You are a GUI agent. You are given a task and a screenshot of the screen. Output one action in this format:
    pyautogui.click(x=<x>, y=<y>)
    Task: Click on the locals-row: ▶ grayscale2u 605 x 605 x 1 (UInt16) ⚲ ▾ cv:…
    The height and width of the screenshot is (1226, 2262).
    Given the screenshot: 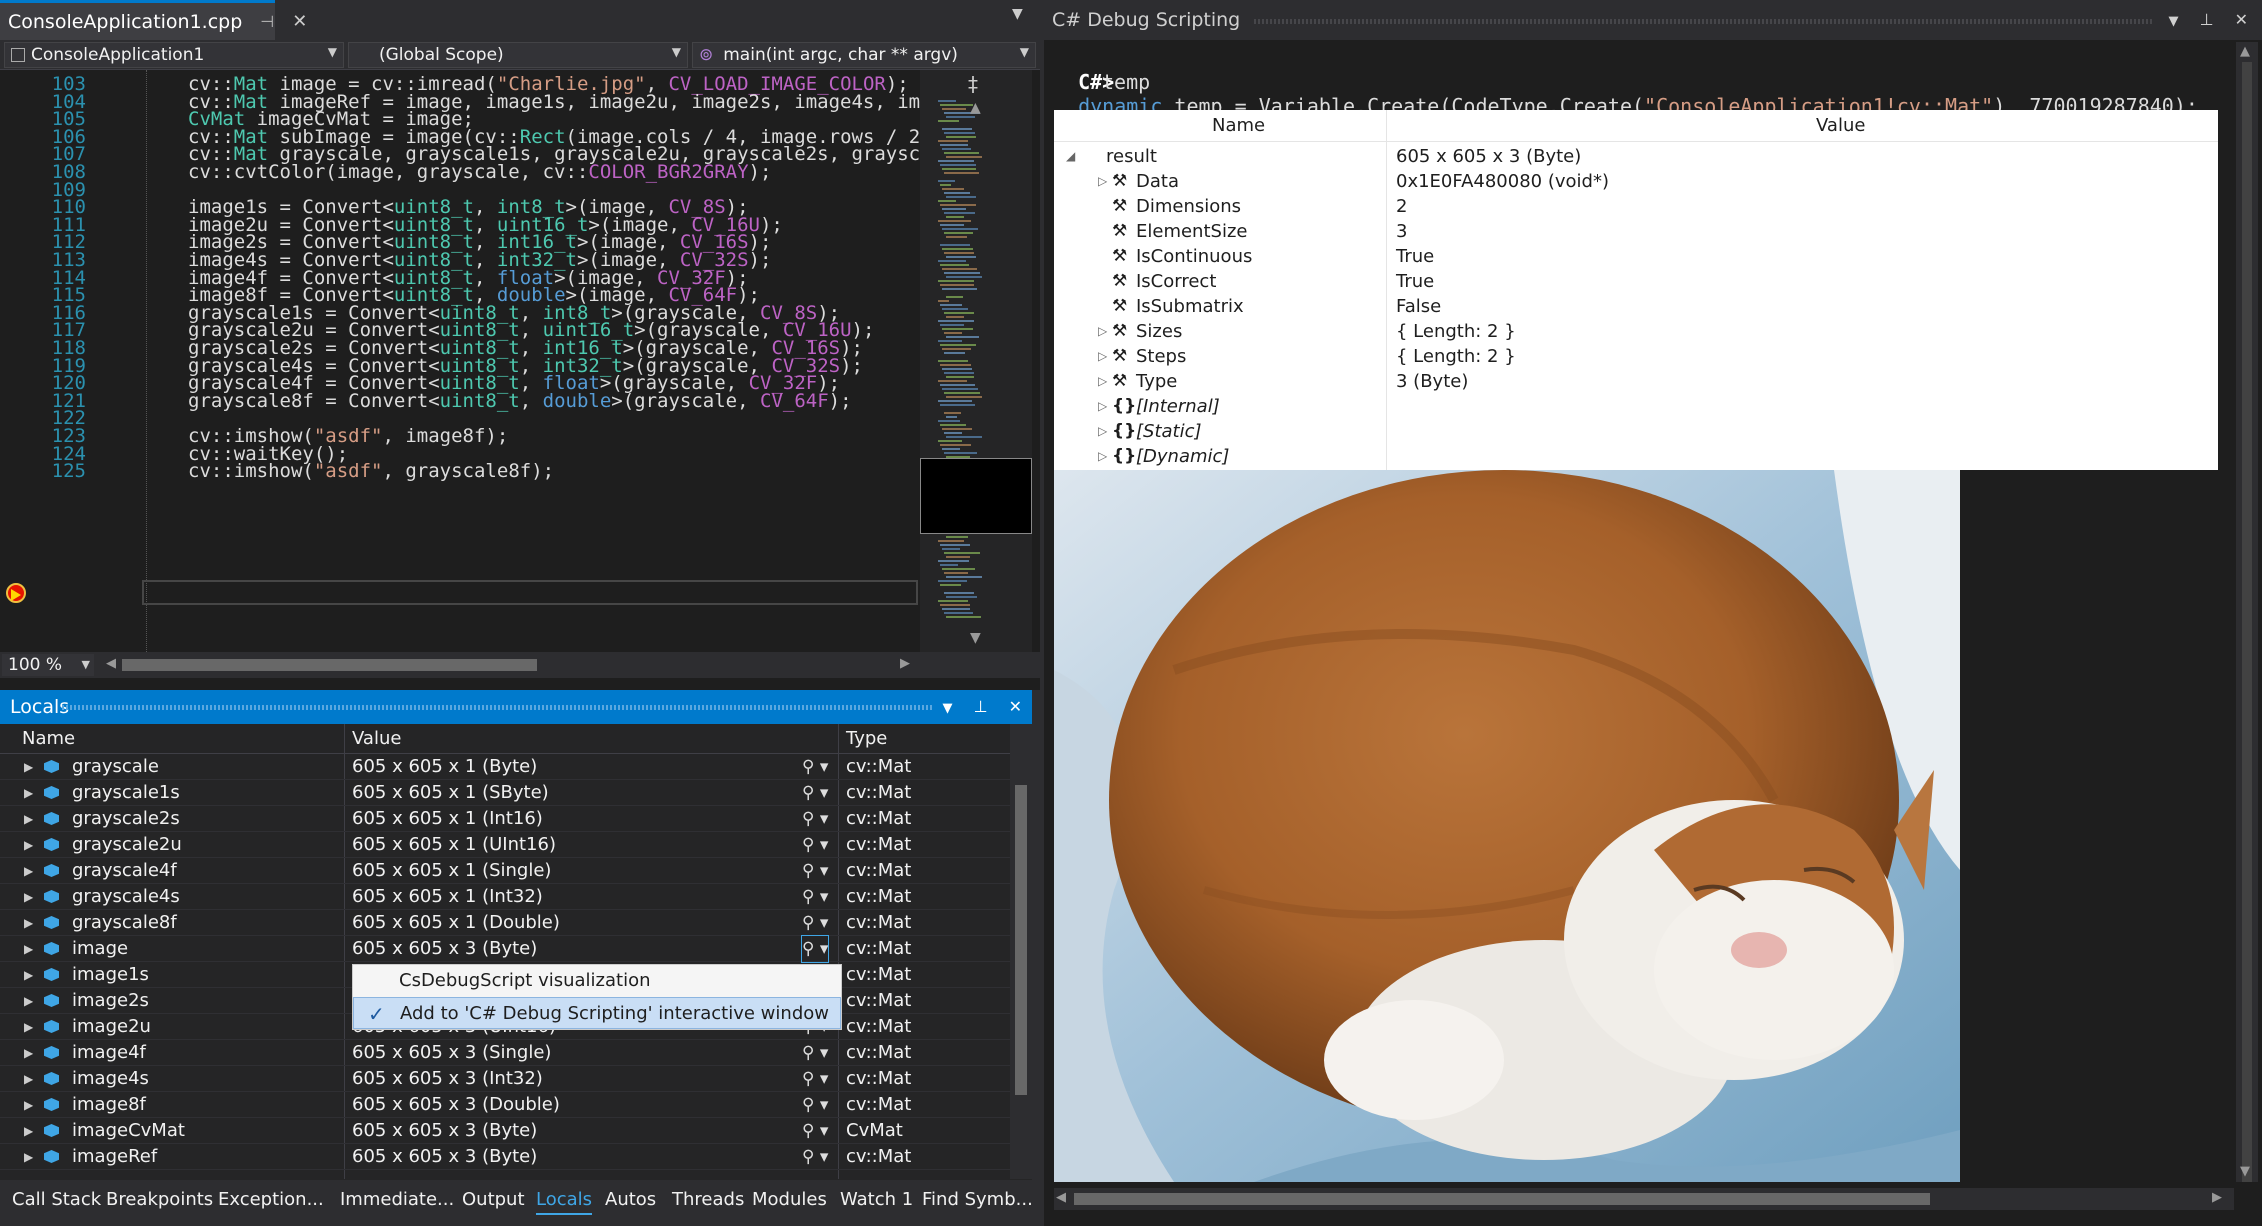 What is the action you would take?
    pyautogui.click(x=505, y=845)
    